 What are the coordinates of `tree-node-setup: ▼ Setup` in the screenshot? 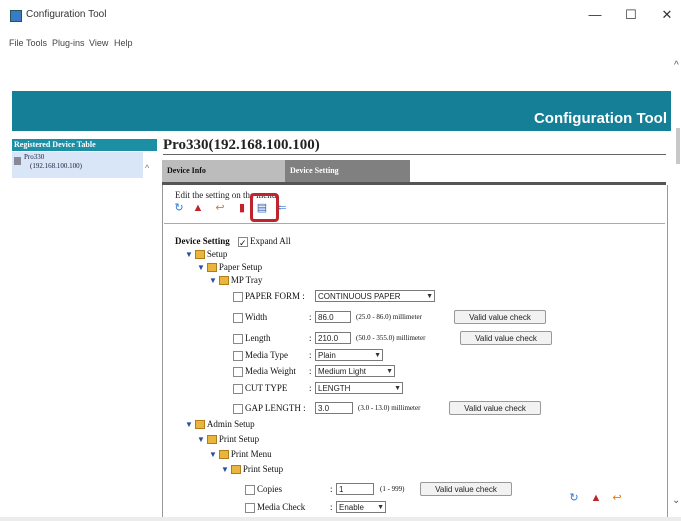 It's located at (206, 254).